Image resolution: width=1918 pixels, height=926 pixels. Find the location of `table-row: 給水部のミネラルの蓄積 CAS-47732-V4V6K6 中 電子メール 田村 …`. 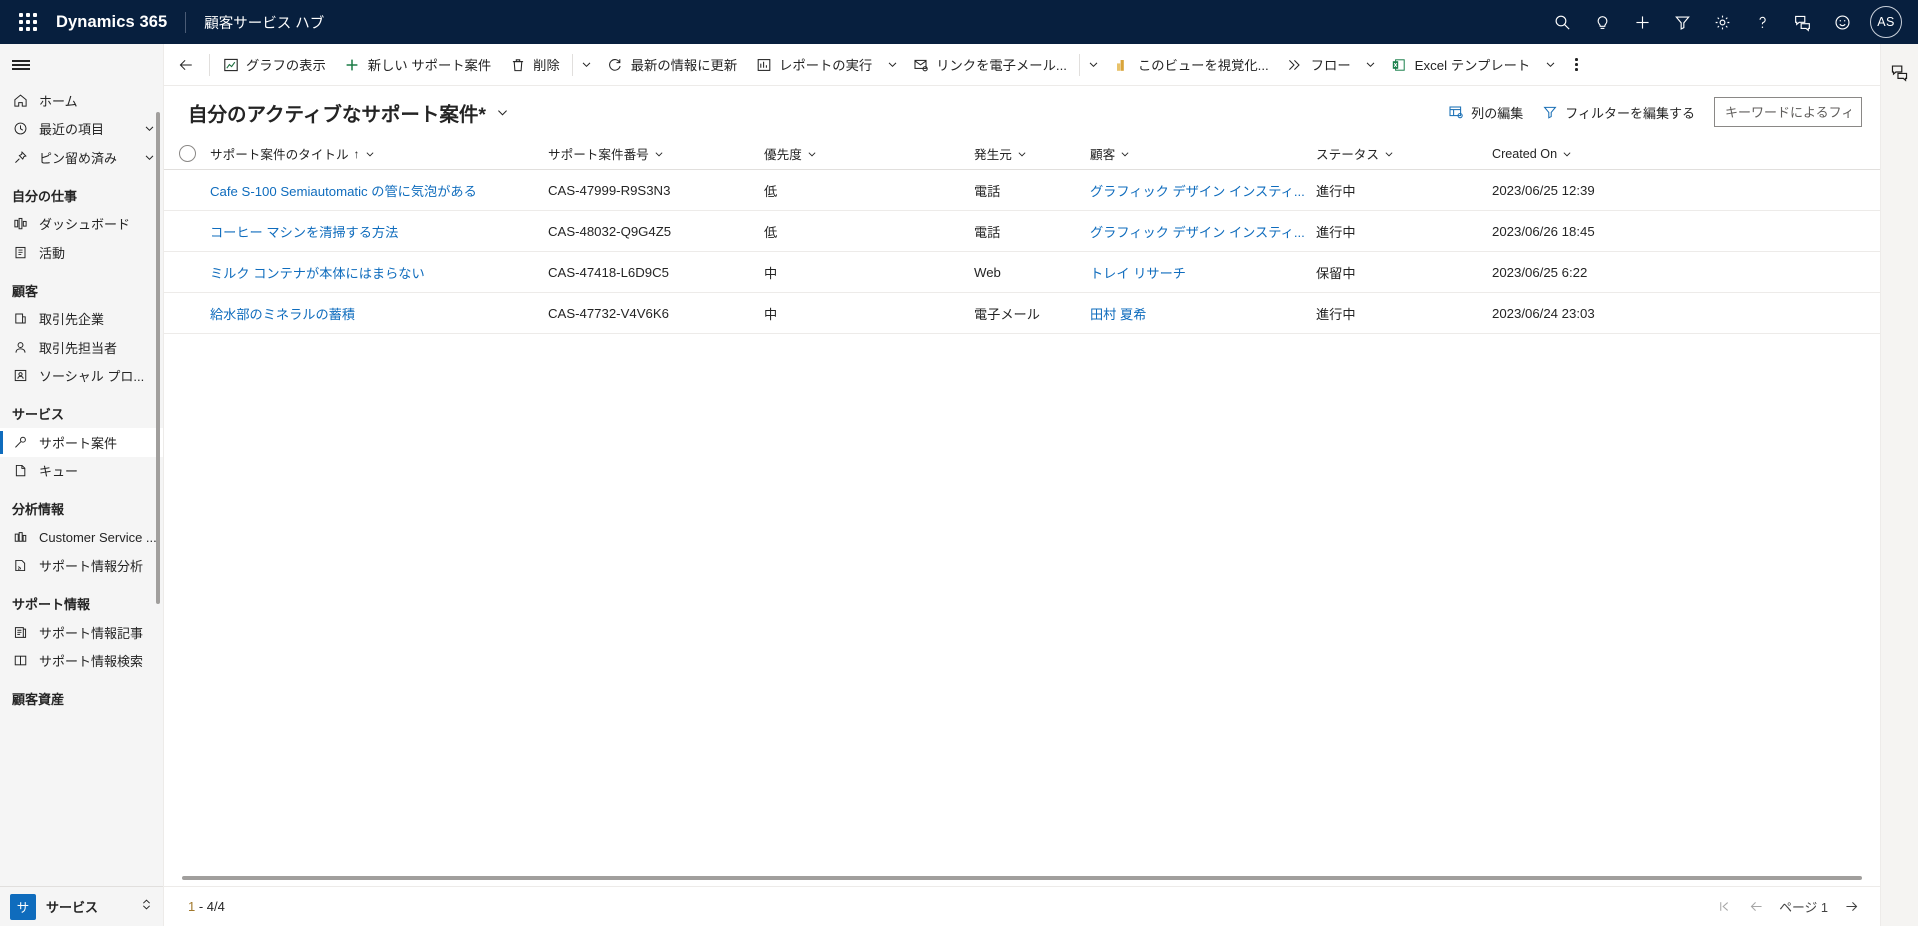

table-row: 給水部のミネラルの蓄積 CAS-47732-V4V6K6 中 電子メール 田村 … is located at coordinates (1022, 313).